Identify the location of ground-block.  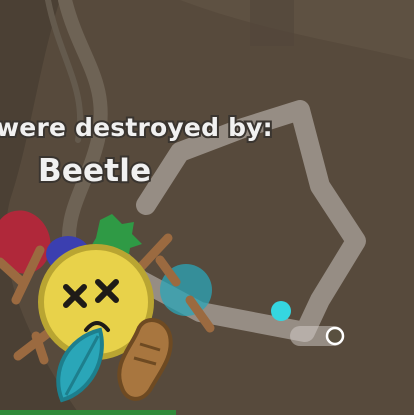
(272, 23).